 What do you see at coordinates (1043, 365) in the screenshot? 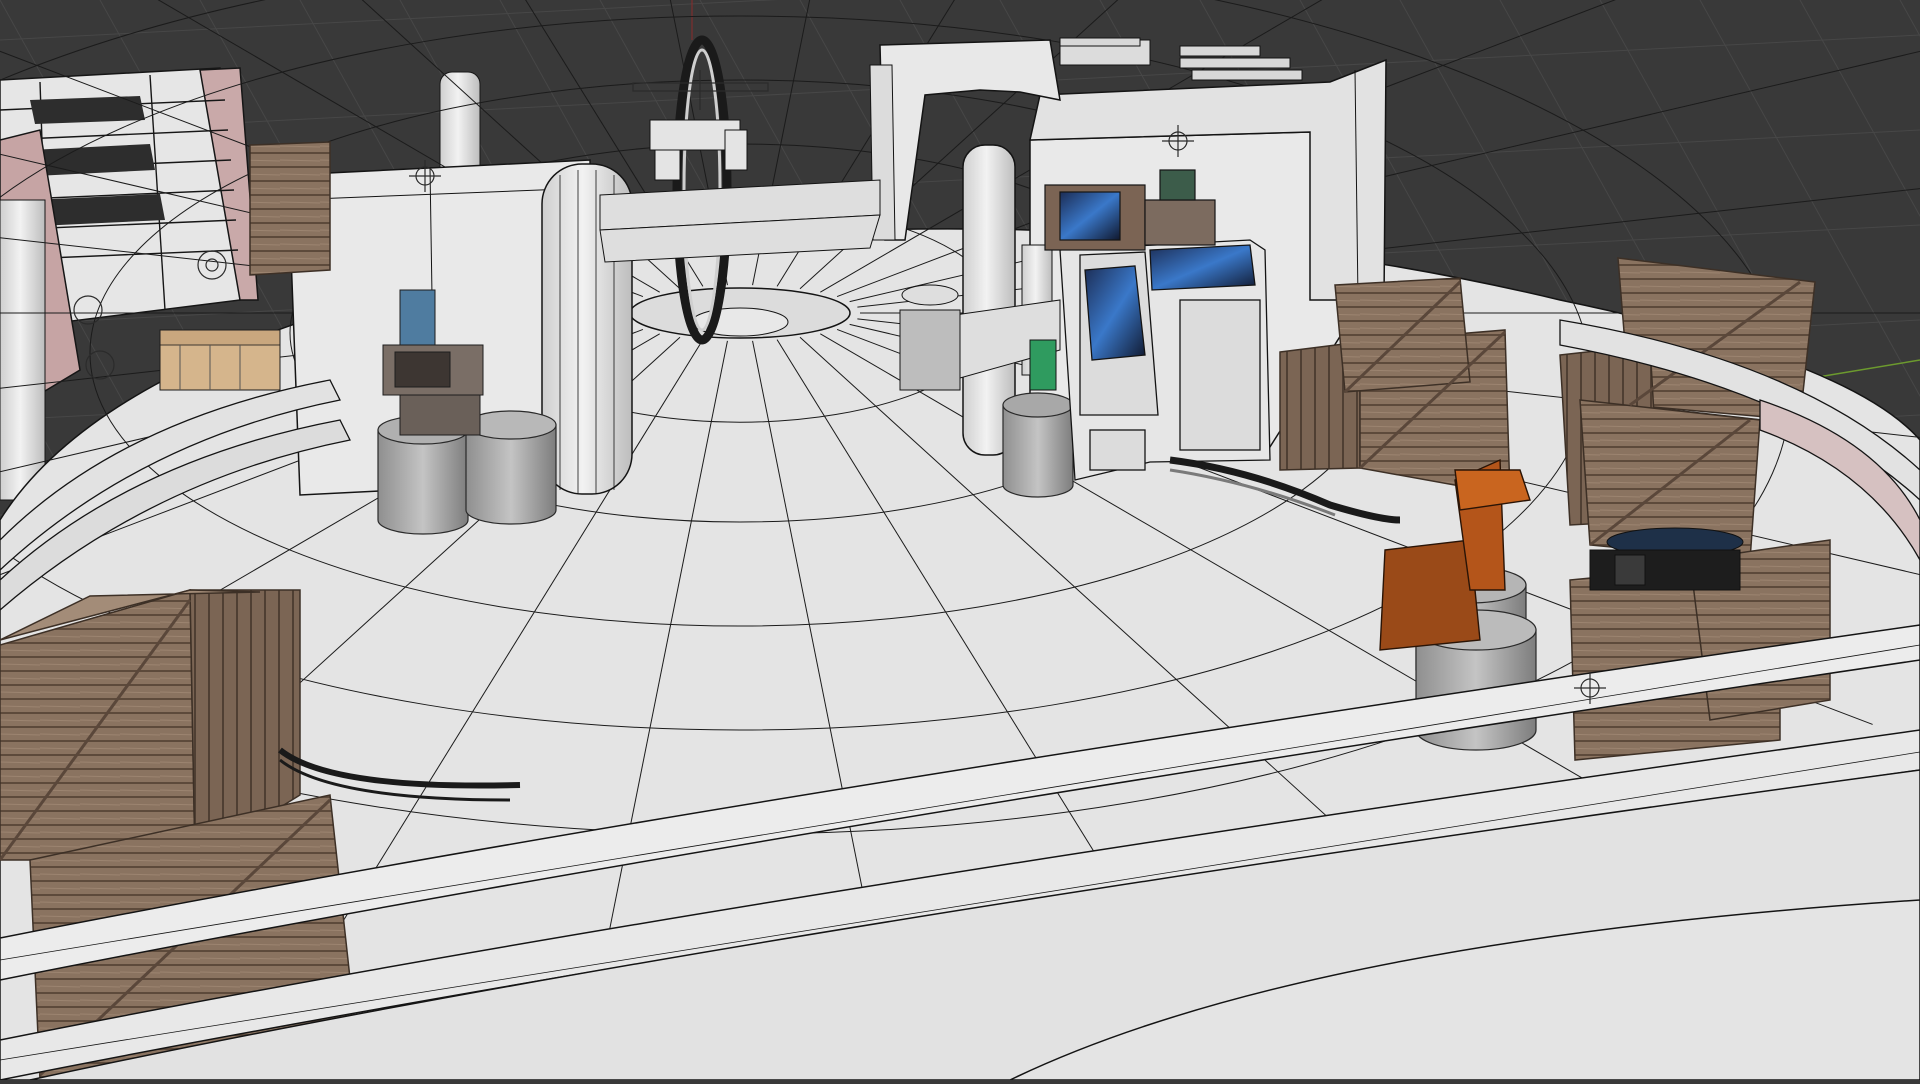
I see `green-terminal` at bounding box center [1043, 365].